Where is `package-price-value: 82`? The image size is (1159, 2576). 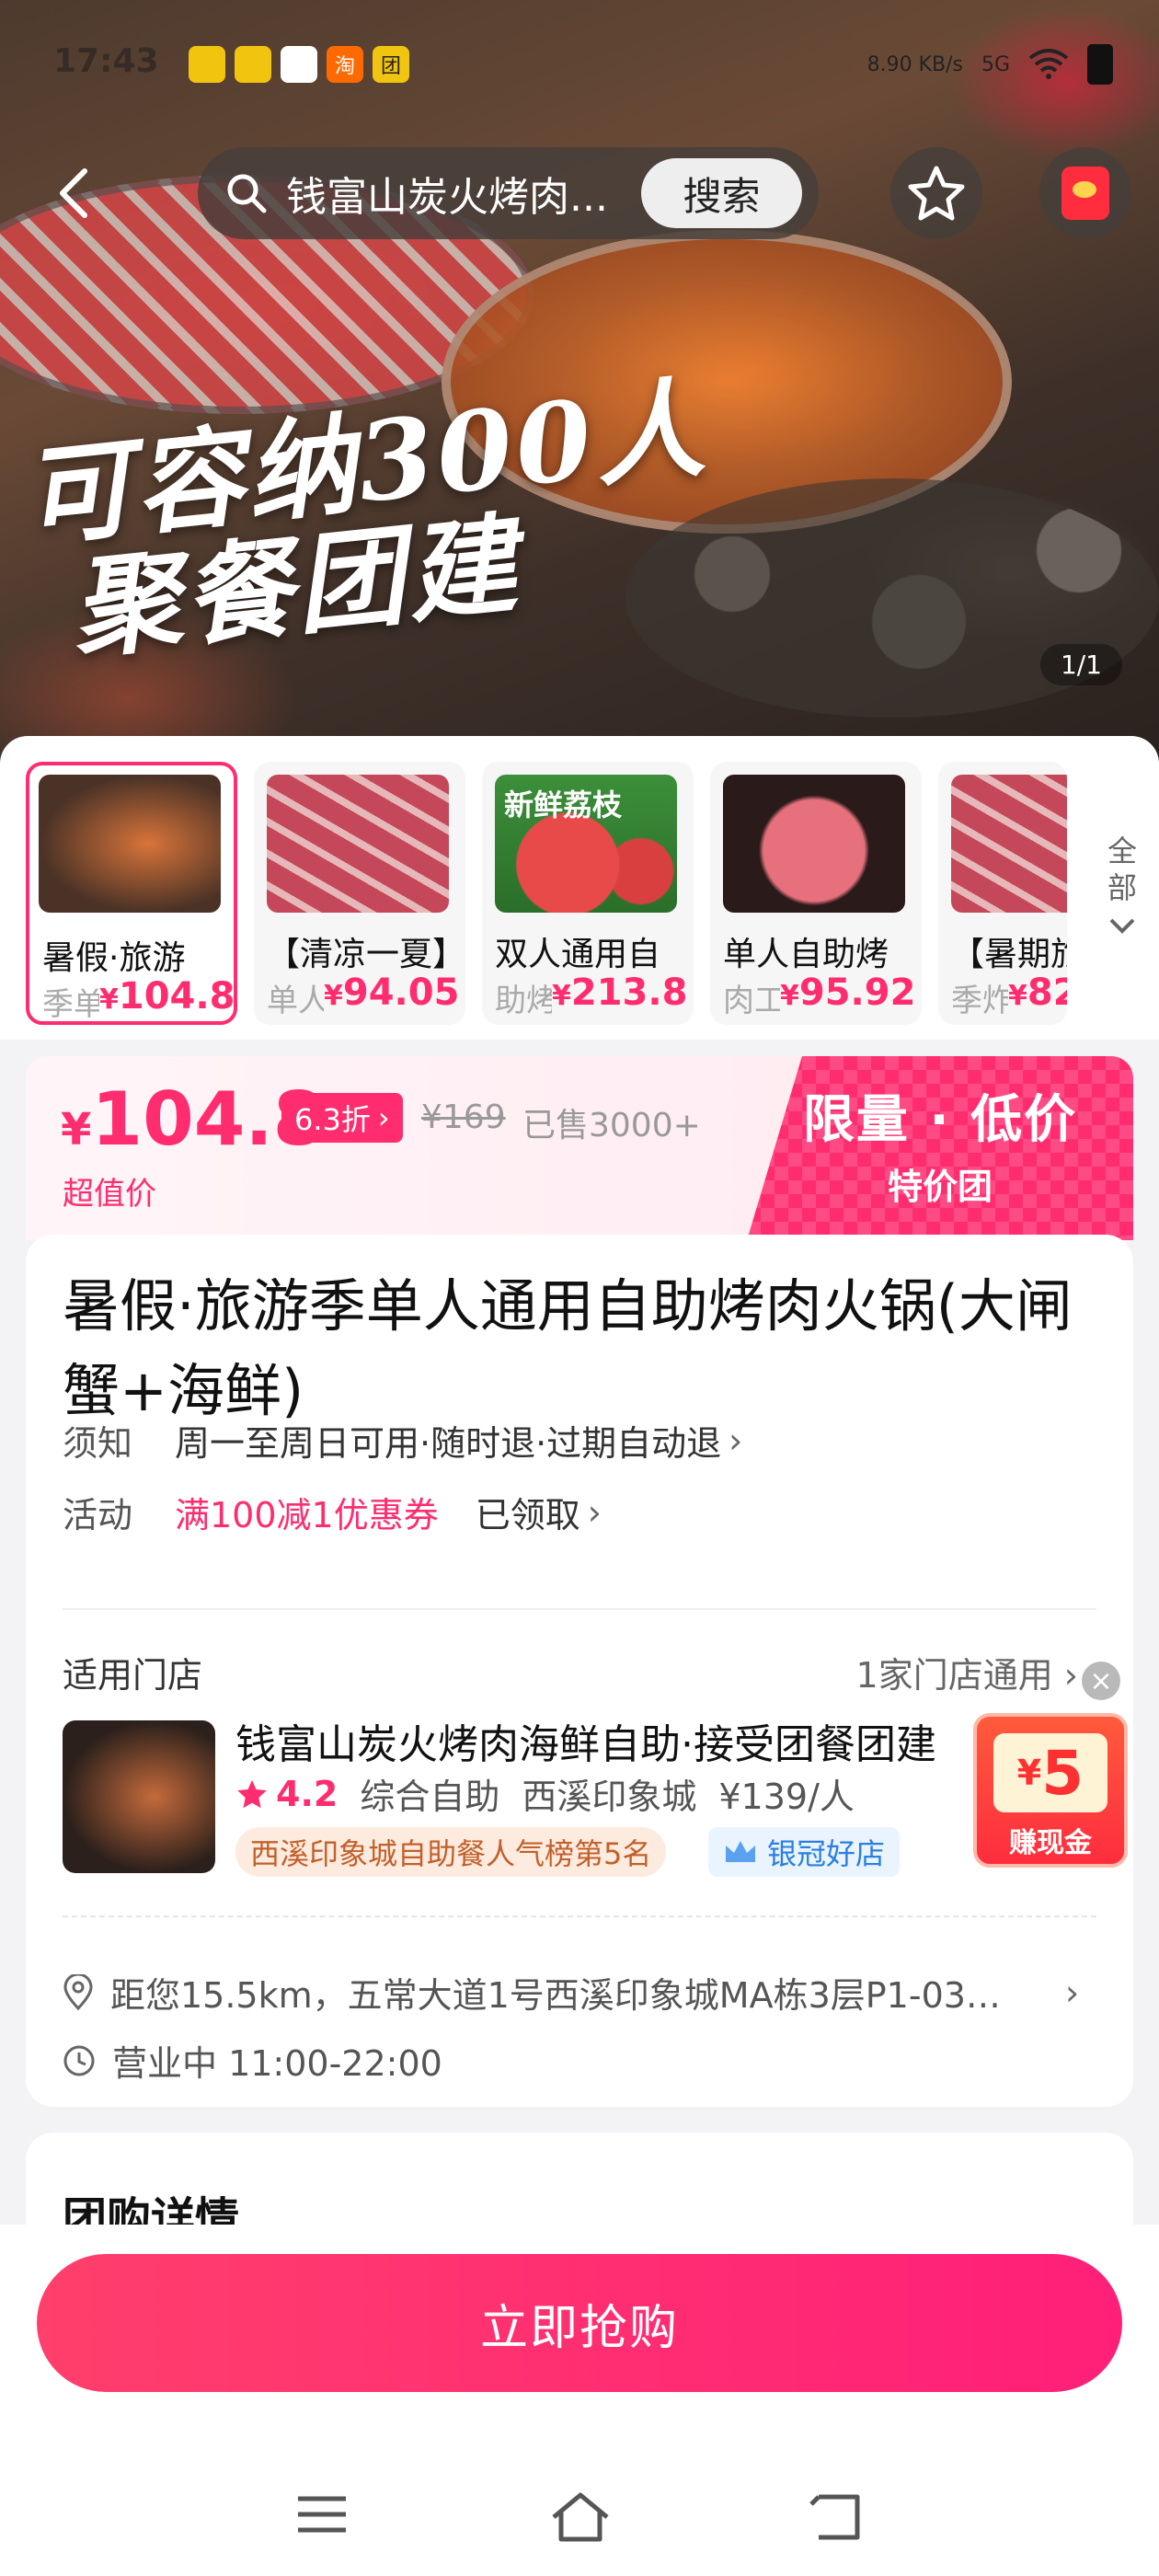 package-price-value: 82 is located at coordinates (1047, 993).